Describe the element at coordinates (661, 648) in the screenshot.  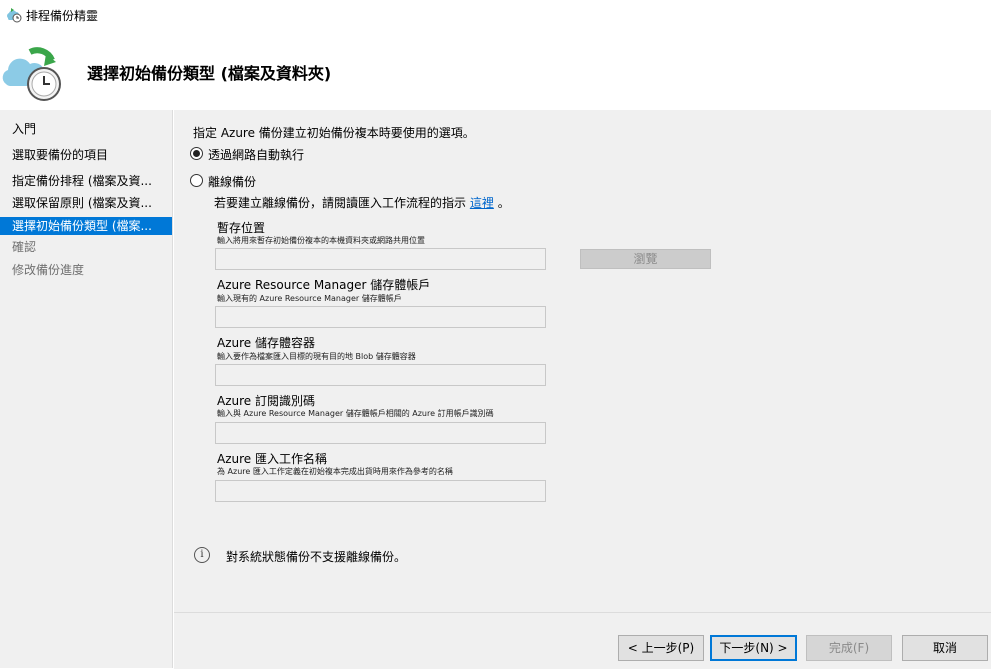
I see `previous-button: < 上一步(P)` at that location.